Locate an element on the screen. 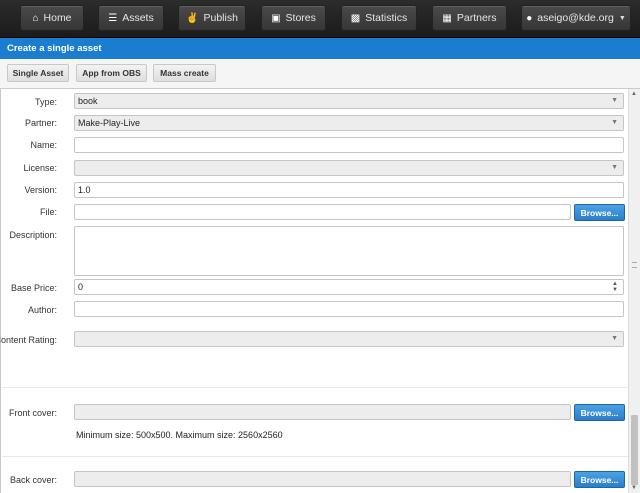 The height and width of the screenshot is (493, 640). author-label: Author: is located at coordinates (42, 310).